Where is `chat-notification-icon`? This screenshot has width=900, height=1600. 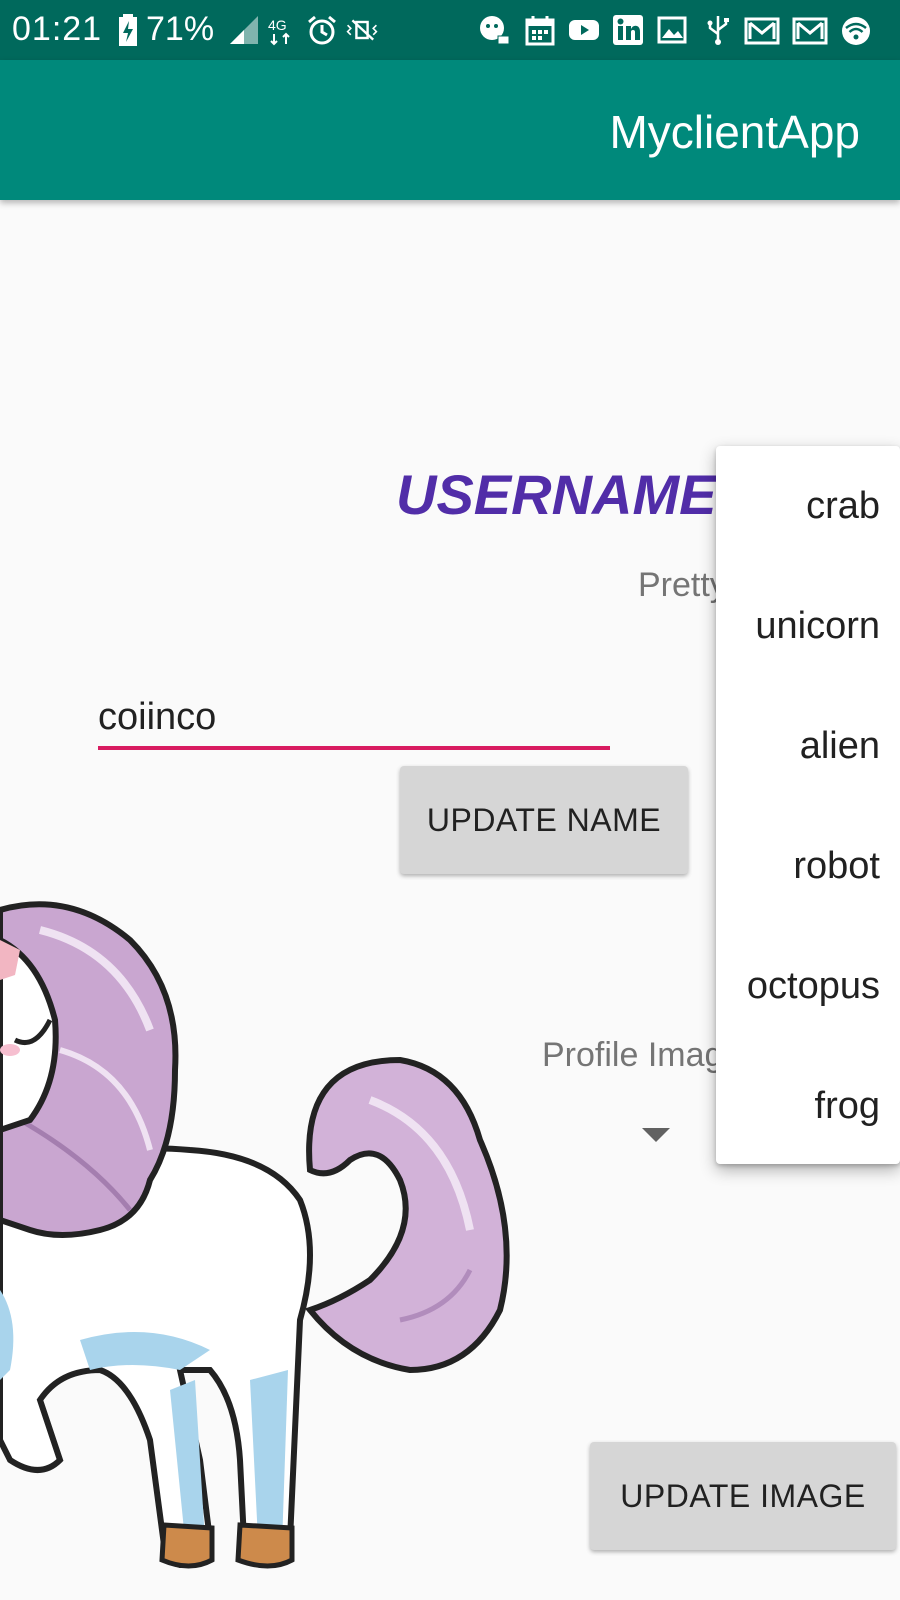 chat-notification-icon is located at coordinates (495, 30).